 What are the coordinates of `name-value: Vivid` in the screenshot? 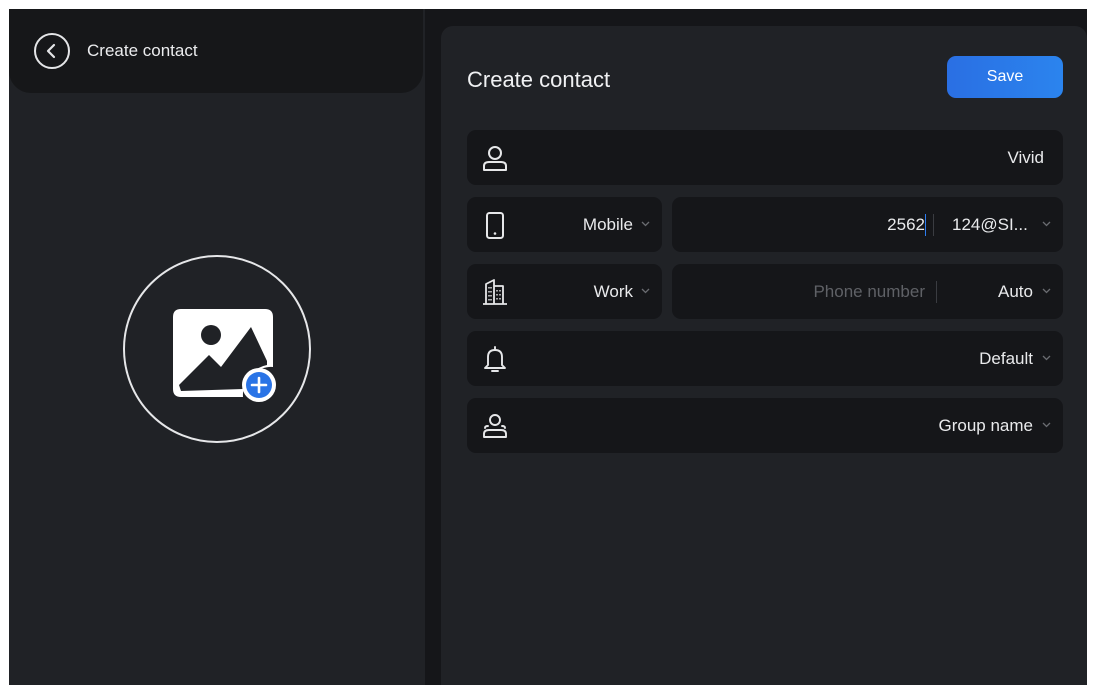 It's located at (1025, 157).